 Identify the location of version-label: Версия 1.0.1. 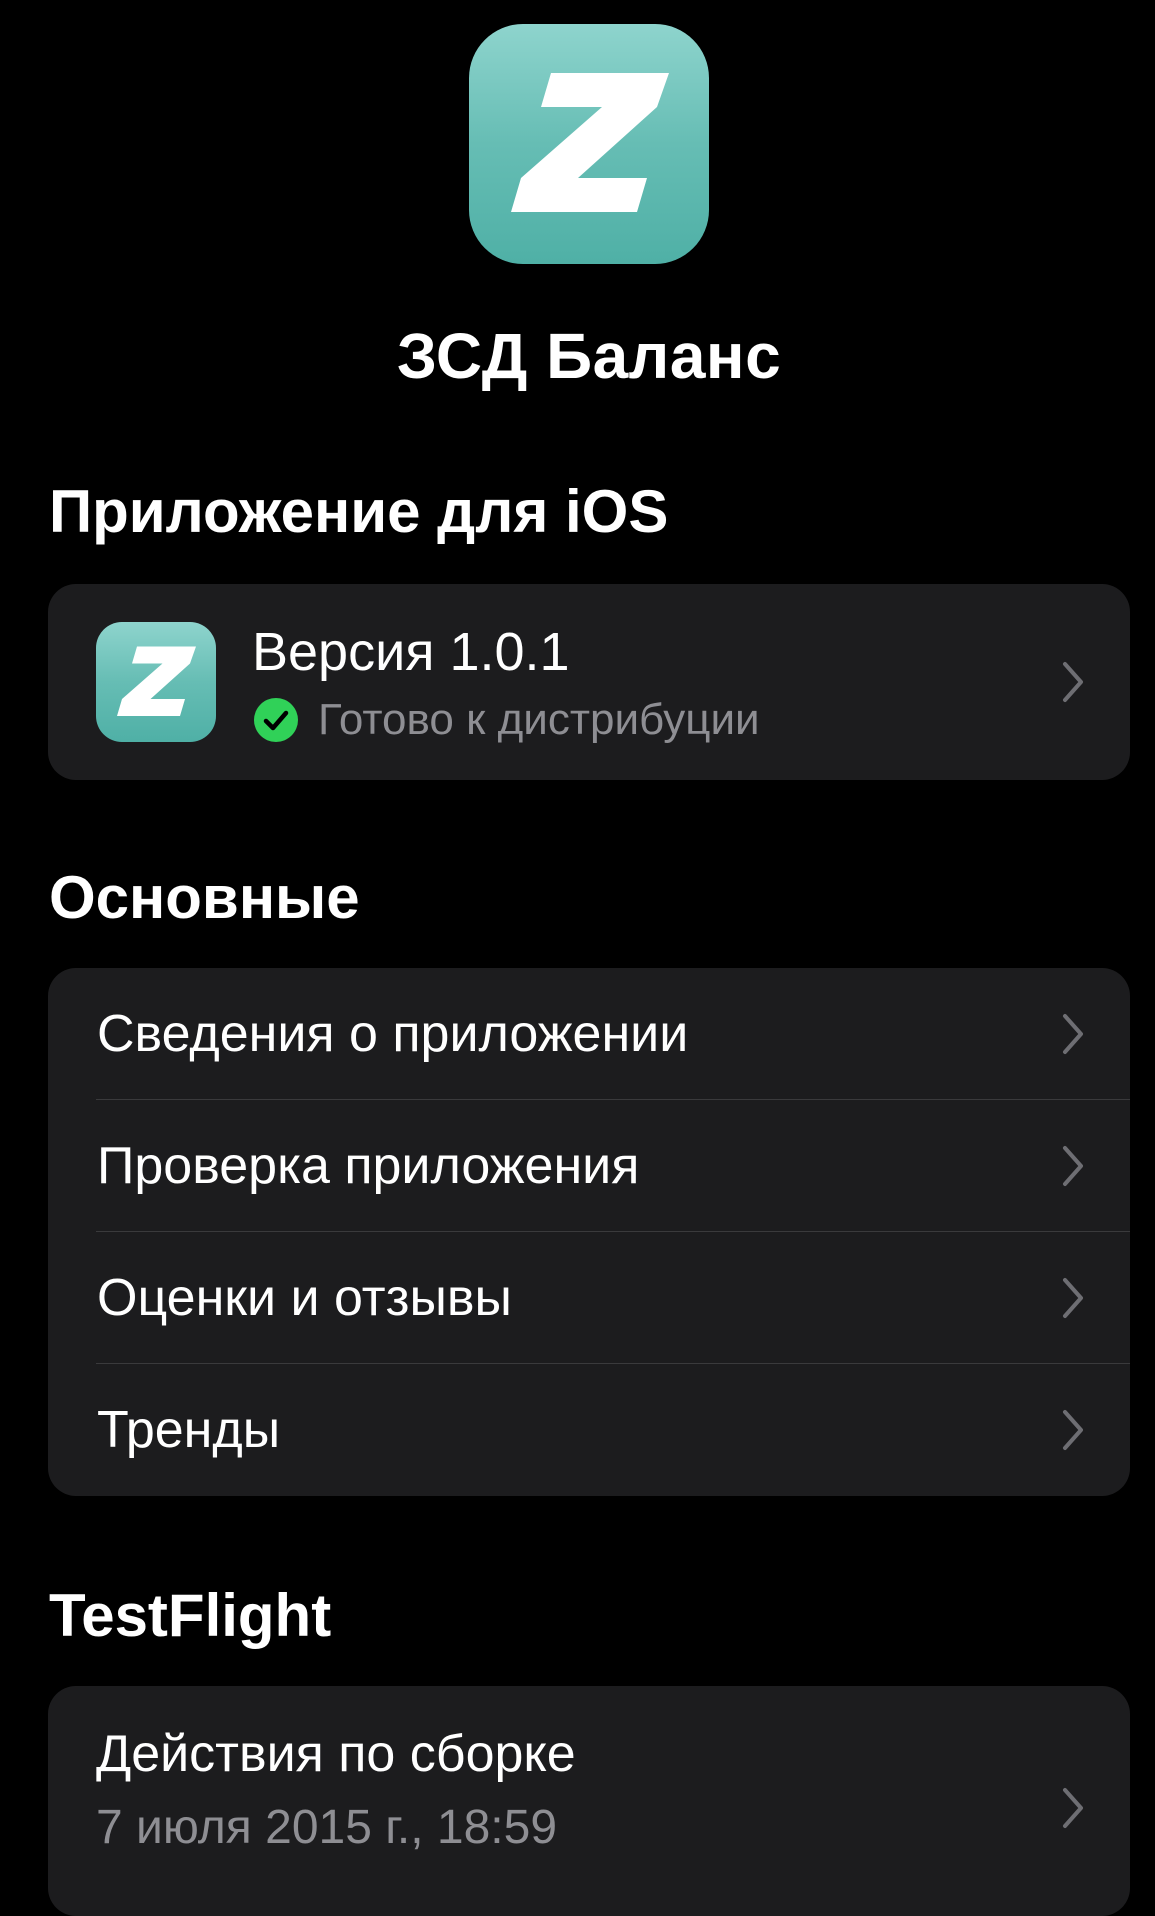
(411, 652).